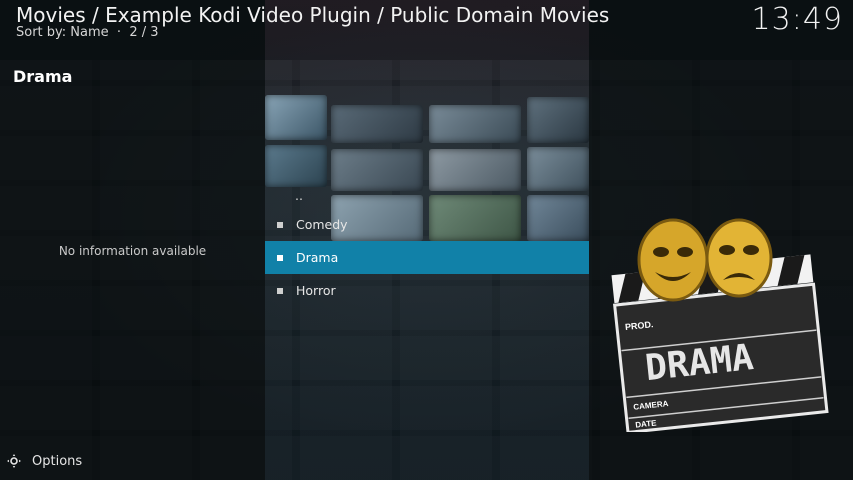  Describe the element at coordinates (132, 251) in the screenshot. I see `no-info-text: No information available` at that location.